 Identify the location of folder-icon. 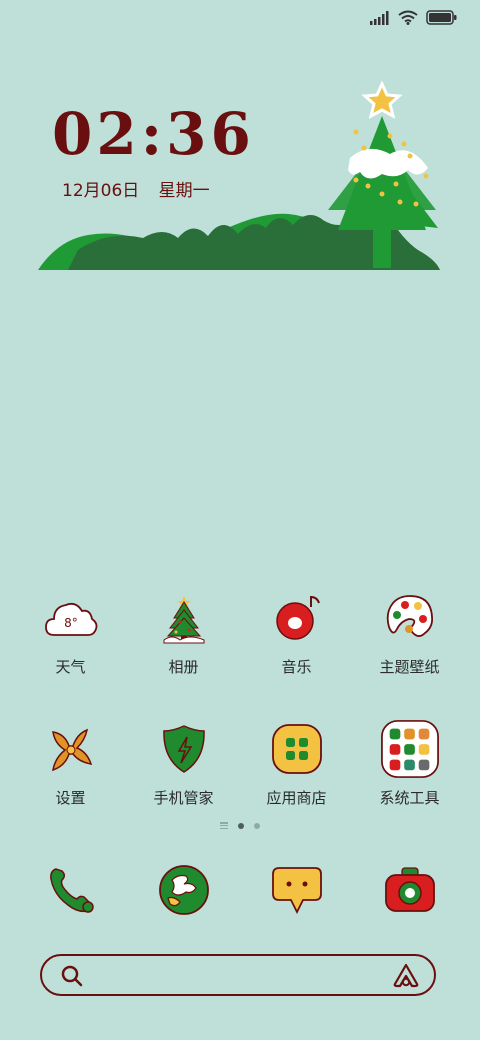
(409, 749).